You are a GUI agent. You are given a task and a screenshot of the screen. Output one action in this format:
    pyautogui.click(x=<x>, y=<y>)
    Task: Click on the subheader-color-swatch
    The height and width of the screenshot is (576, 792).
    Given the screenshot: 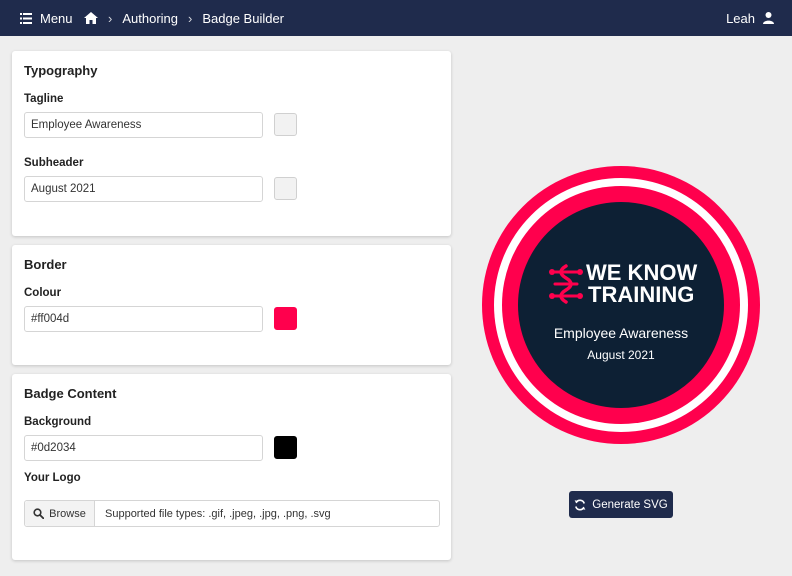 What is the action you would take?
    pyautogui.click(x=285, y=188)
    